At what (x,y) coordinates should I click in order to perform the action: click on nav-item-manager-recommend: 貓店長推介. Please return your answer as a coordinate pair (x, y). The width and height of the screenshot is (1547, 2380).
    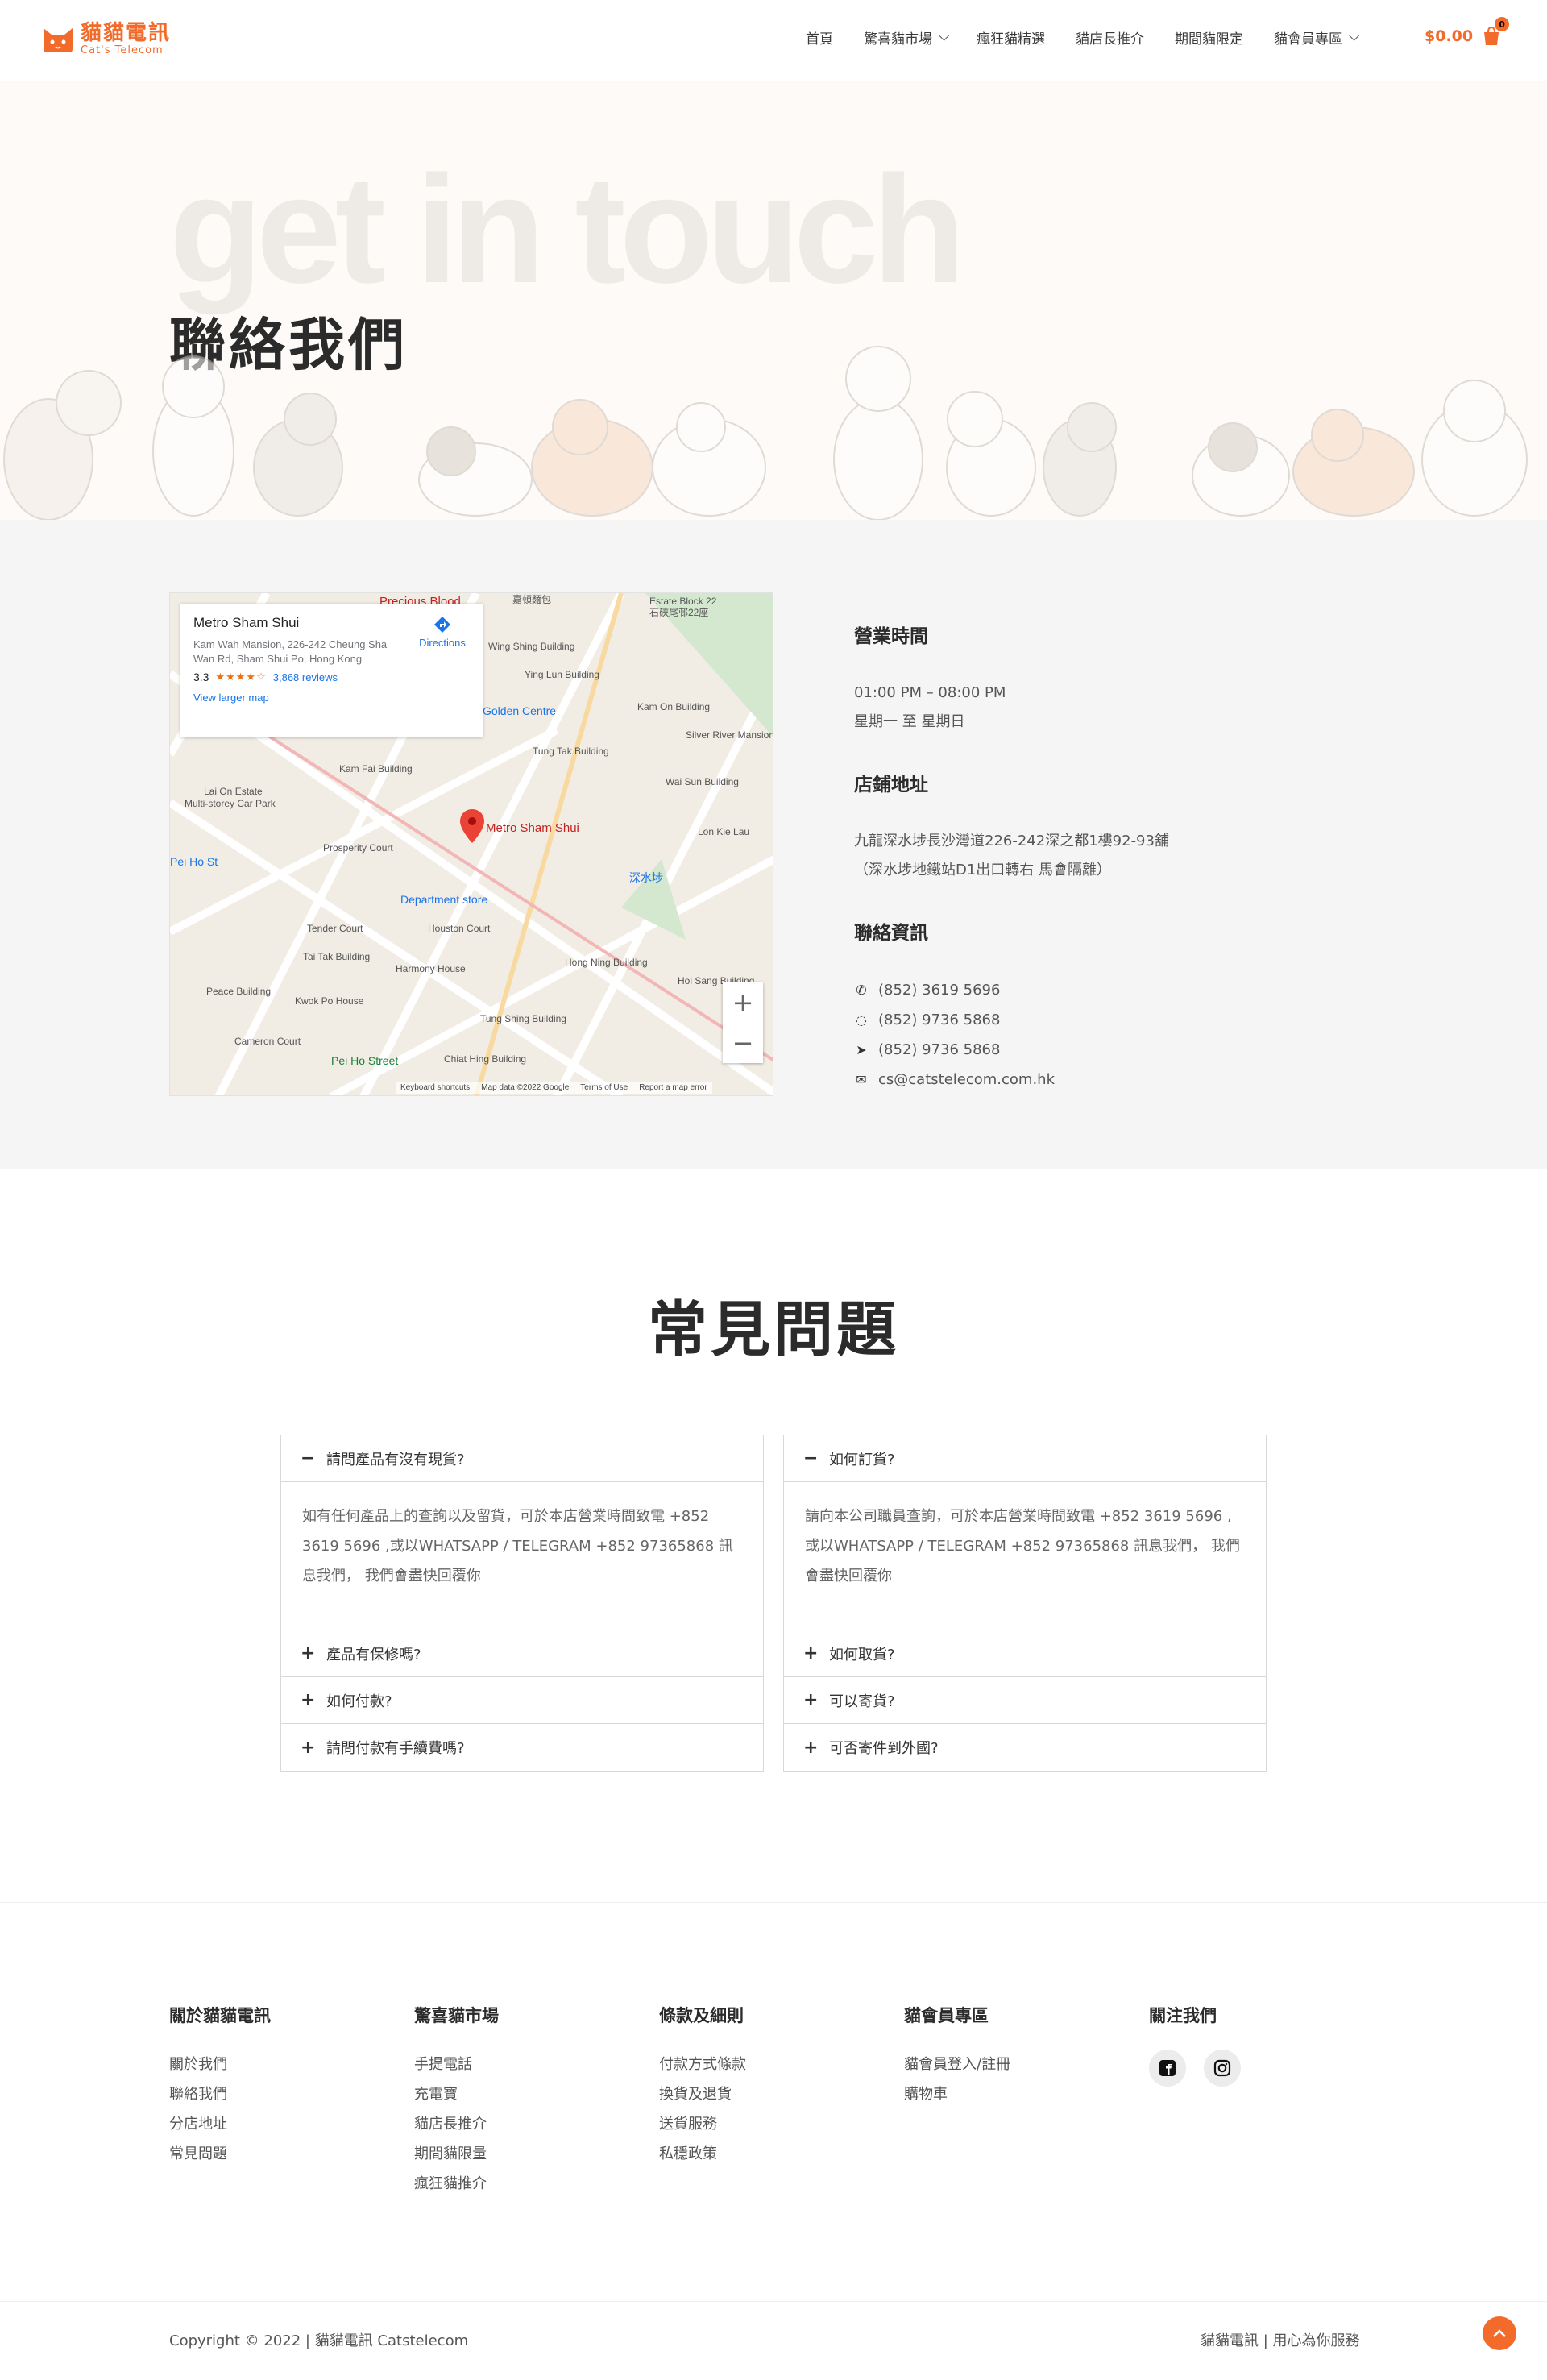
    Looking at the image, I should click on (1110, 37).